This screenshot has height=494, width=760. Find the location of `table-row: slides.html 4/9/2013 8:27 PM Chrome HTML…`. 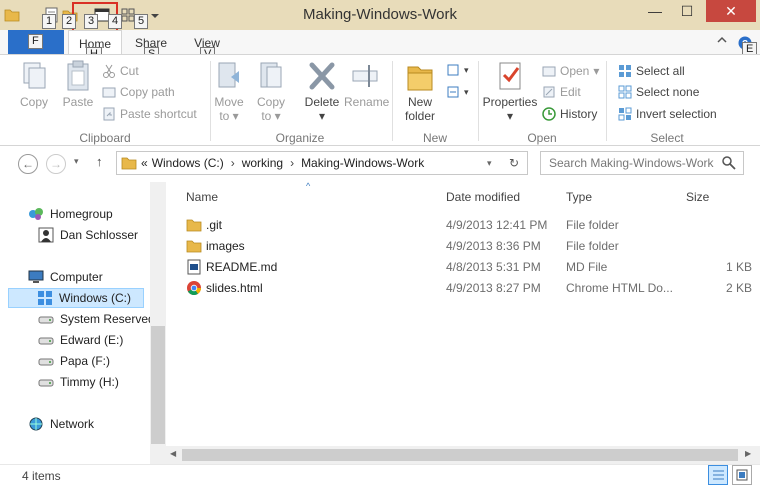

table-row: slides.html 4/9/2013 8:27 PM Chrome HTML… is located at coordinates (463, 288).